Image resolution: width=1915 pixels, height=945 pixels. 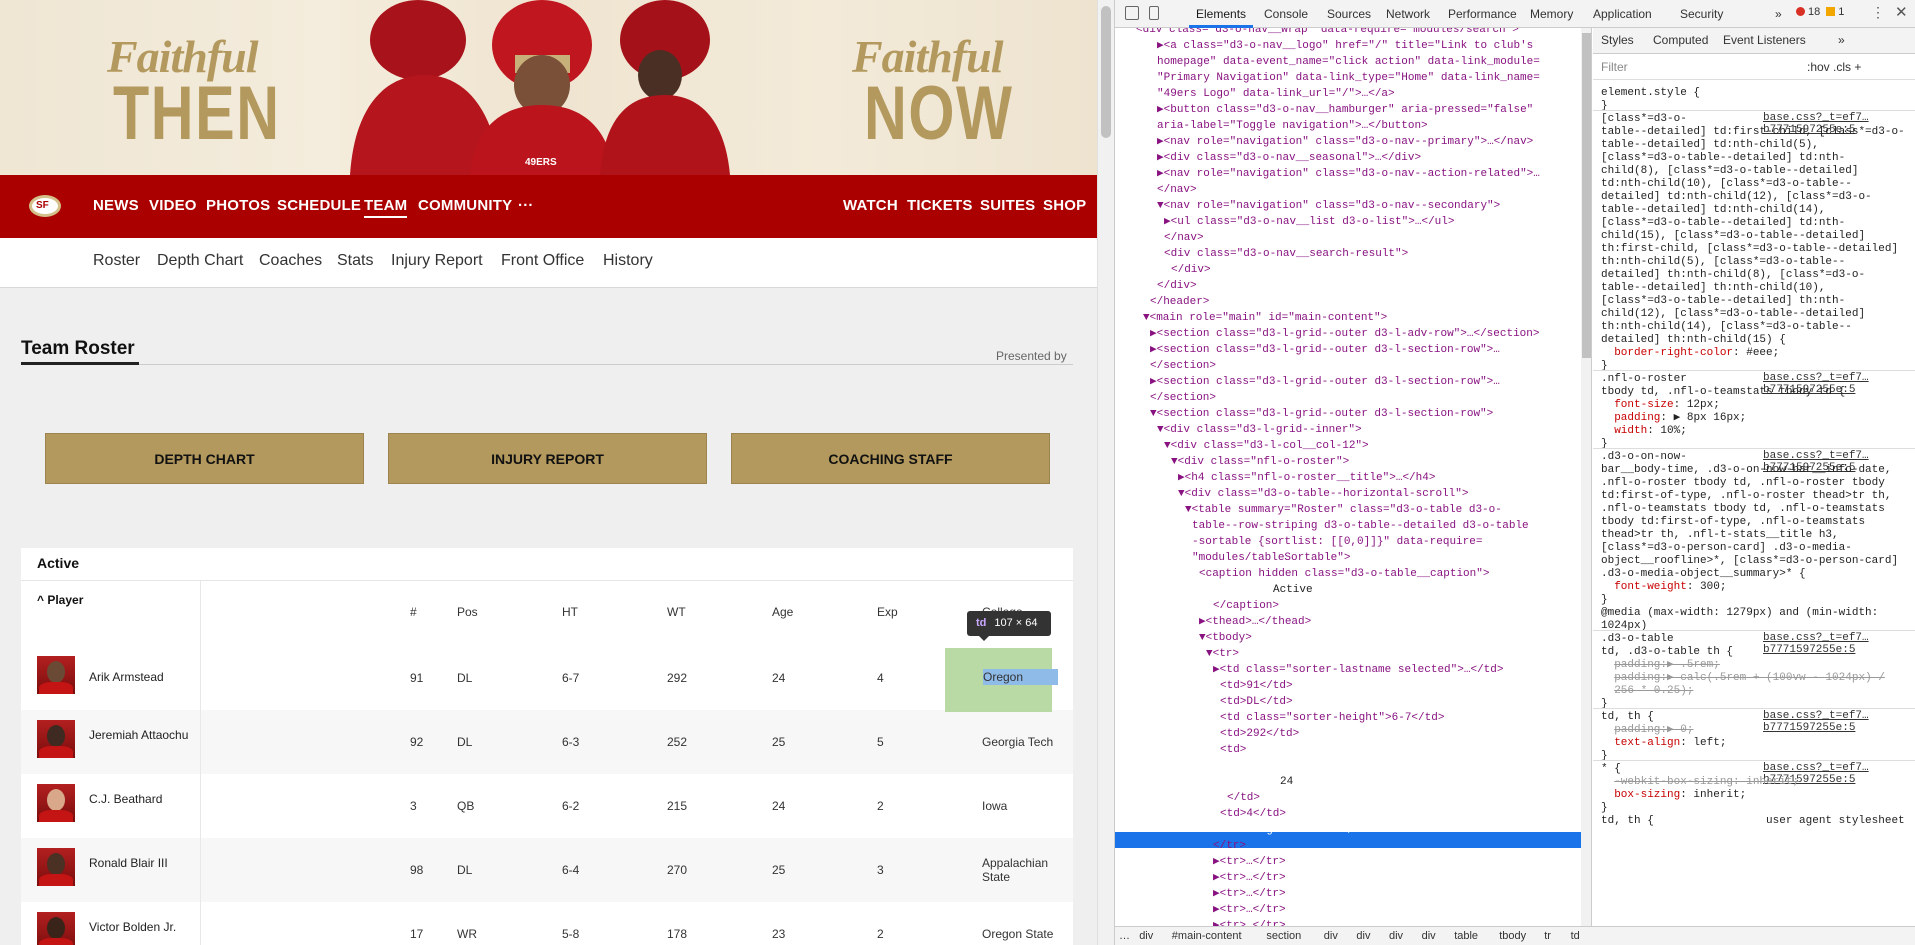 What do you see at coordinates (200, 261) in the screenshot?
I see `subnav-depth-chart: Depth Chart` at bounding box center [200, 261].